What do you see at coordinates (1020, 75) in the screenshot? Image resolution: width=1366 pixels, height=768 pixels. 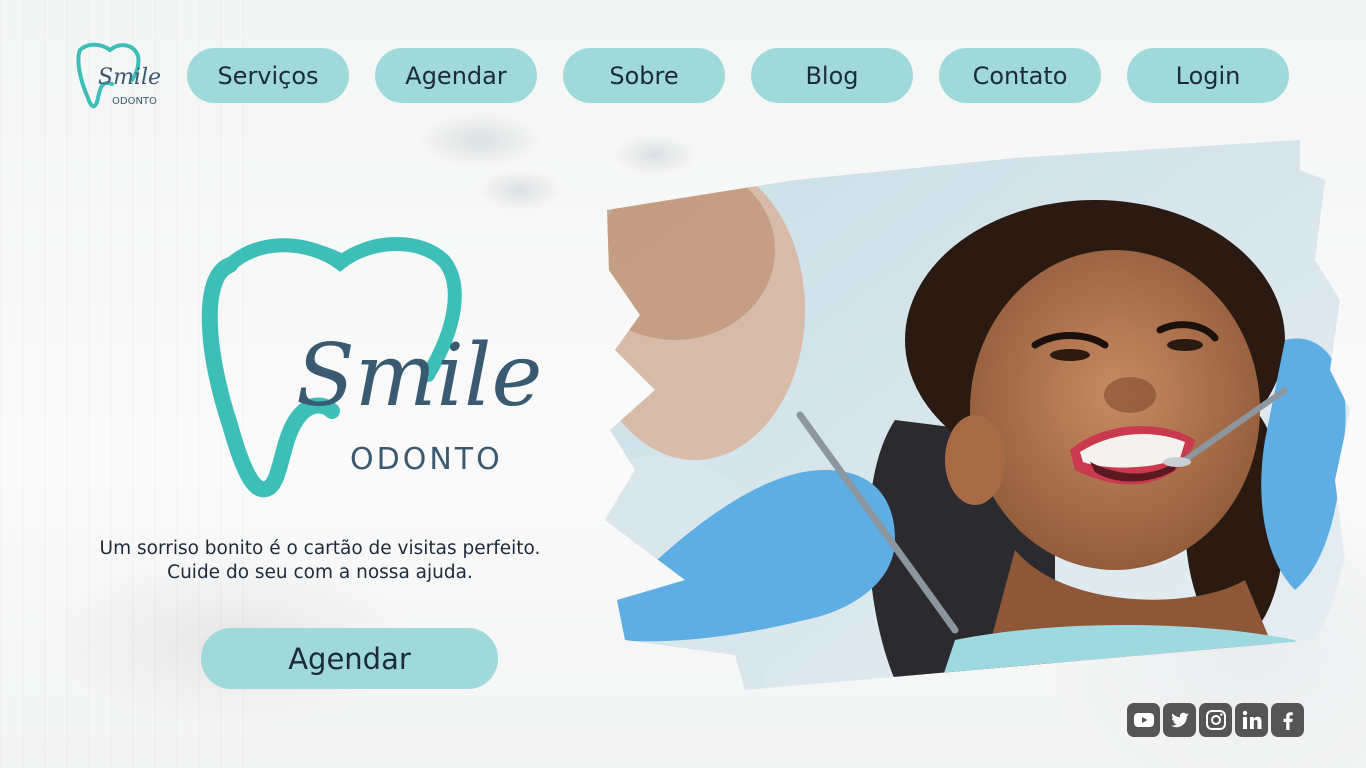 I see `nav-contato-button: Contato` at bounding box center [1020, 75].